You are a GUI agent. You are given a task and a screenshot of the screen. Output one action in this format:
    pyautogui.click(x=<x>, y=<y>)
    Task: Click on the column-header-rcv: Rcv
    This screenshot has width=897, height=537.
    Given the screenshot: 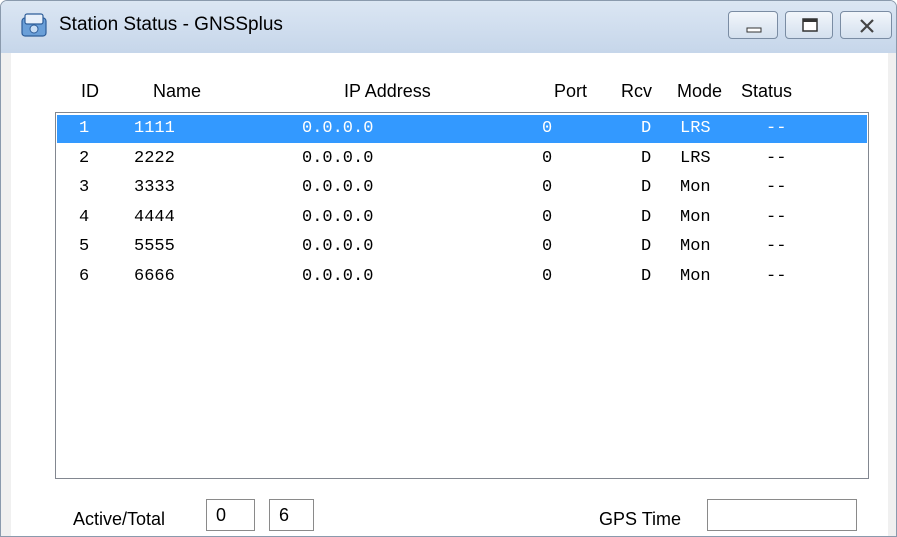 What is the action you would take?
    pyautogui.click(x=636, y=91)
    